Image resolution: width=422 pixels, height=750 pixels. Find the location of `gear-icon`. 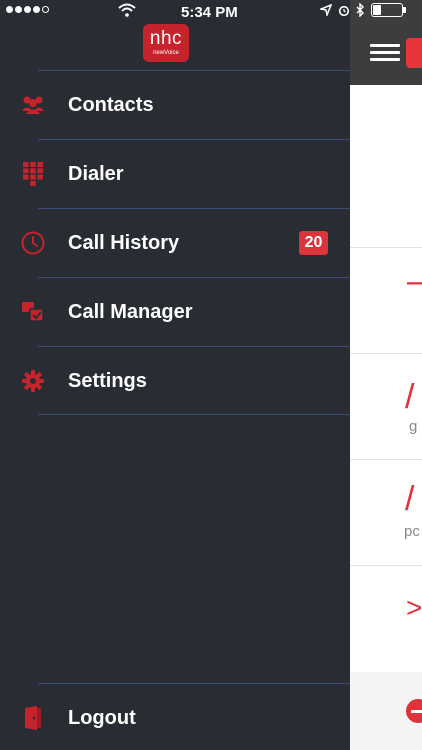

gear-icon is located at coordinates (33, 381).